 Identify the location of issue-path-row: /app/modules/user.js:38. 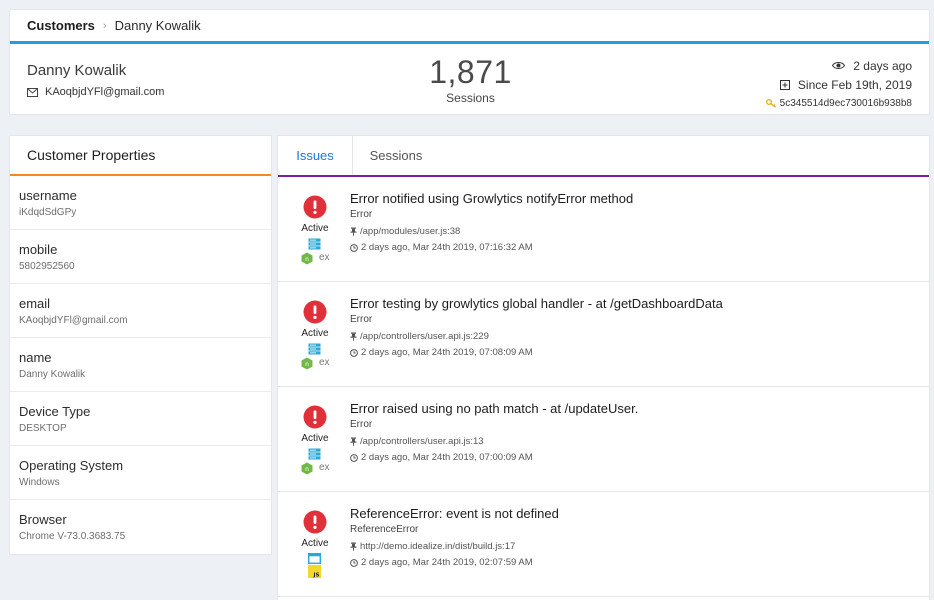
(405, 231).